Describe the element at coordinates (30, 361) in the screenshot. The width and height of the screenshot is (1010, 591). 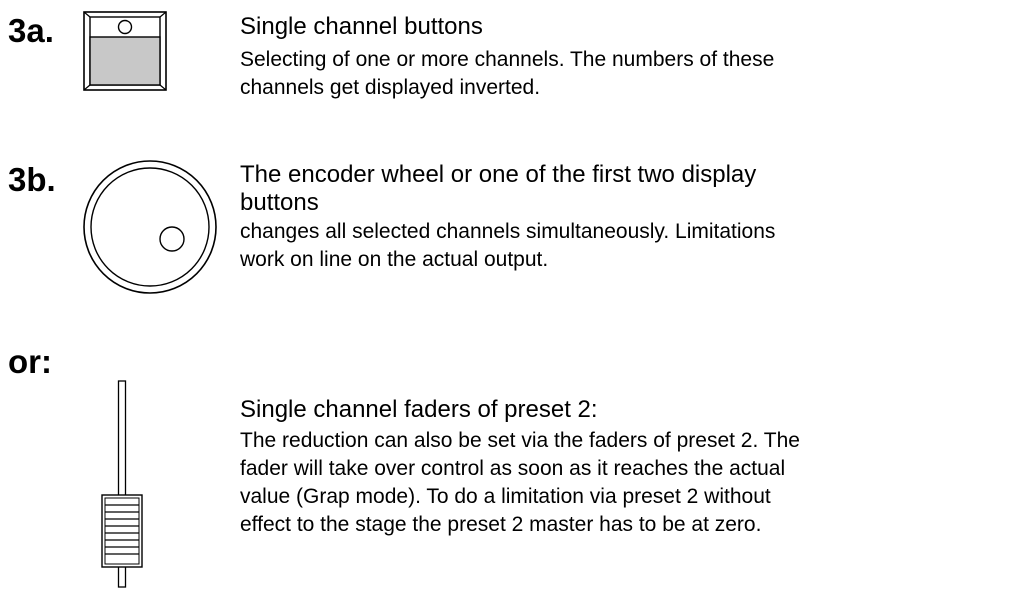
I see `step-label-or: or:` at that location.